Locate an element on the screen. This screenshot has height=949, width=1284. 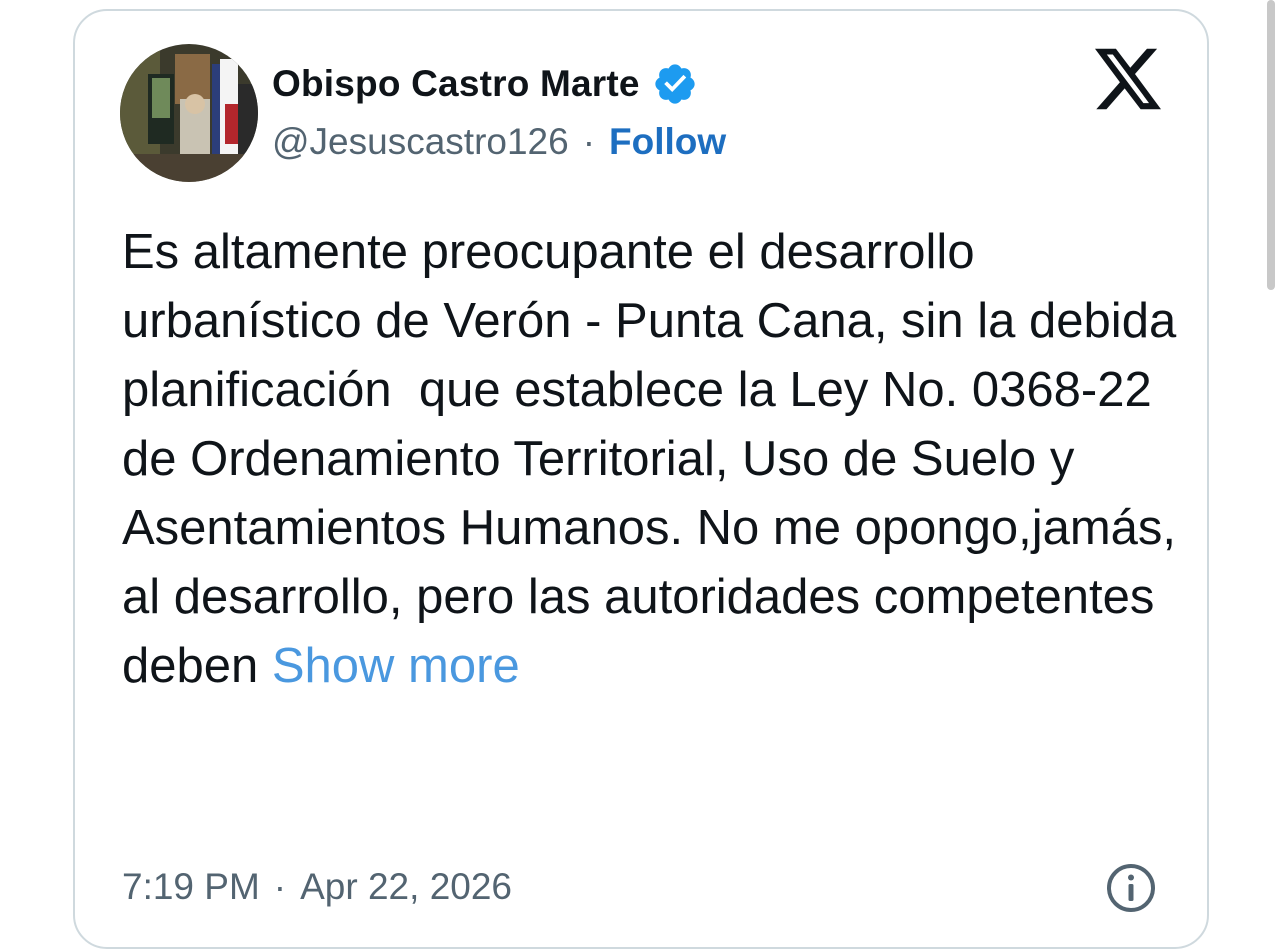
author-handle-row: @Jesuscastro126 · Follow is located at coordinates (499, 142).